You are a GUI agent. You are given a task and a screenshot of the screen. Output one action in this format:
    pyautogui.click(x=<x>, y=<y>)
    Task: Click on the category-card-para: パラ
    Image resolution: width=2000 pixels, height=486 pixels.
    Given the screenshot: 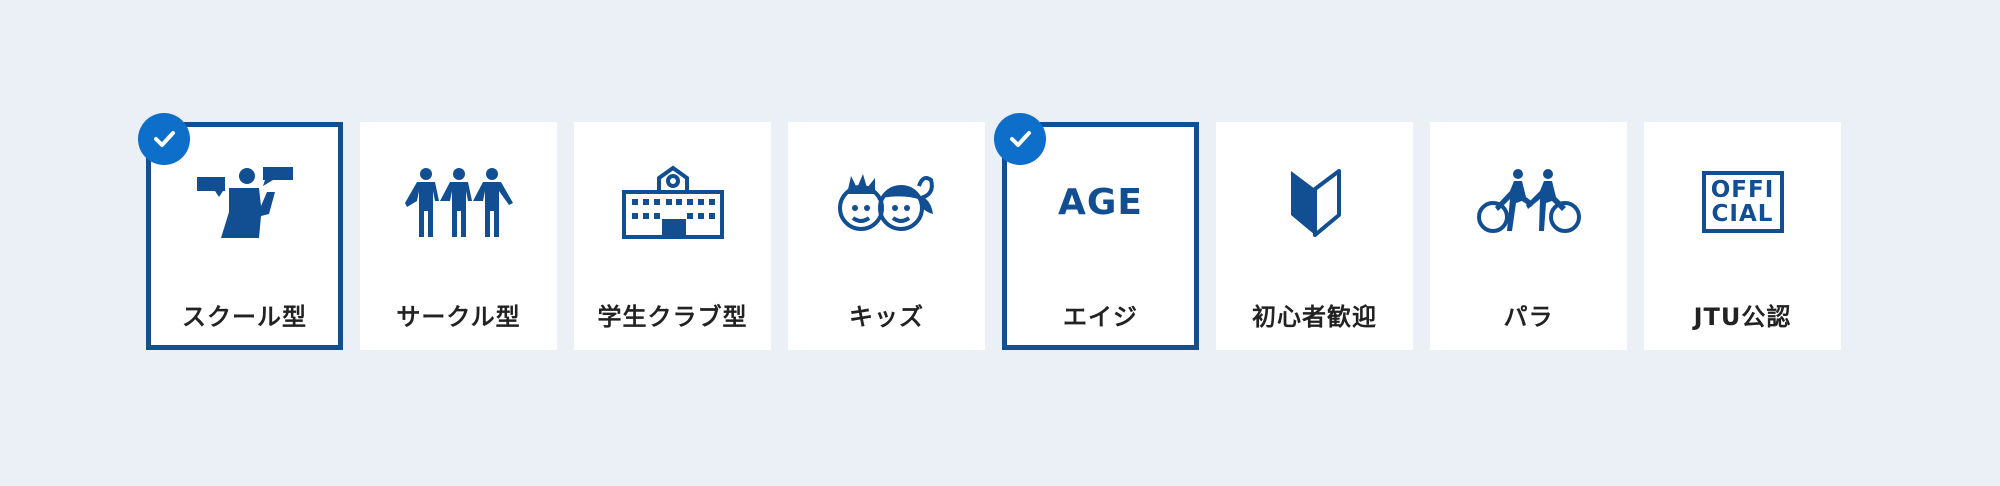 What is the action you would take?
    pyautogui.click(x=1528, y=236)
    